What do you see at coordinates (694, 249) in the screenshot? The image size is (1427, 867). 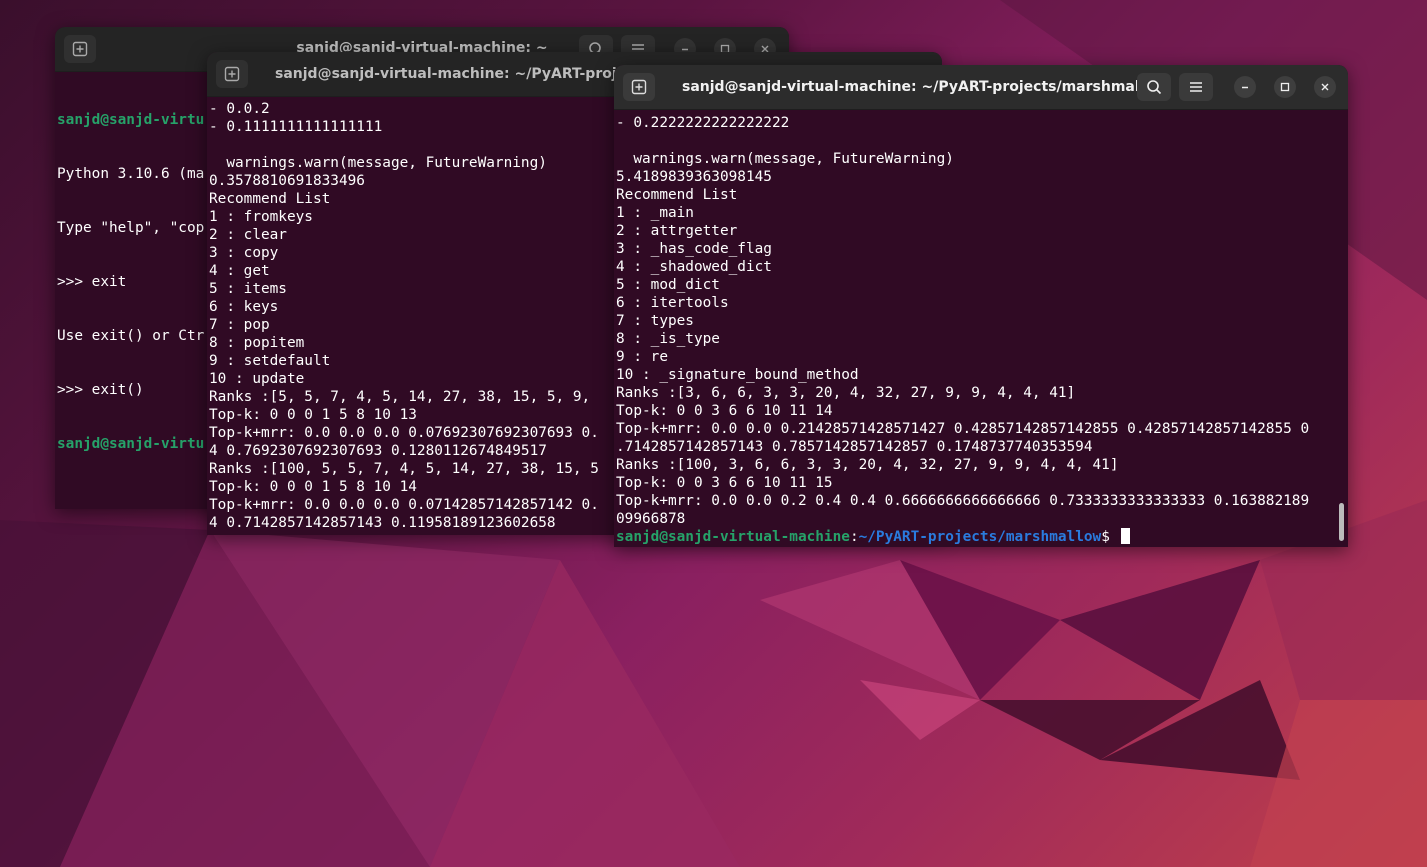 I see `terminal-line: 3 : _has_code_flag` at bounding box center [694, 249].